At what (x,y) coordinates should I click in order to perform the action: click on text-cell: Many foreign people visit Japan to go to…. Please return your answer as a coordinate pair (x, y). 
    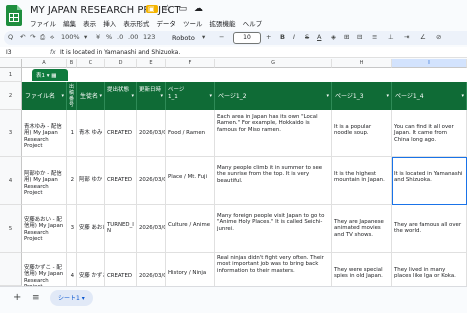
    Looking at the image, I should click on (273, 229).